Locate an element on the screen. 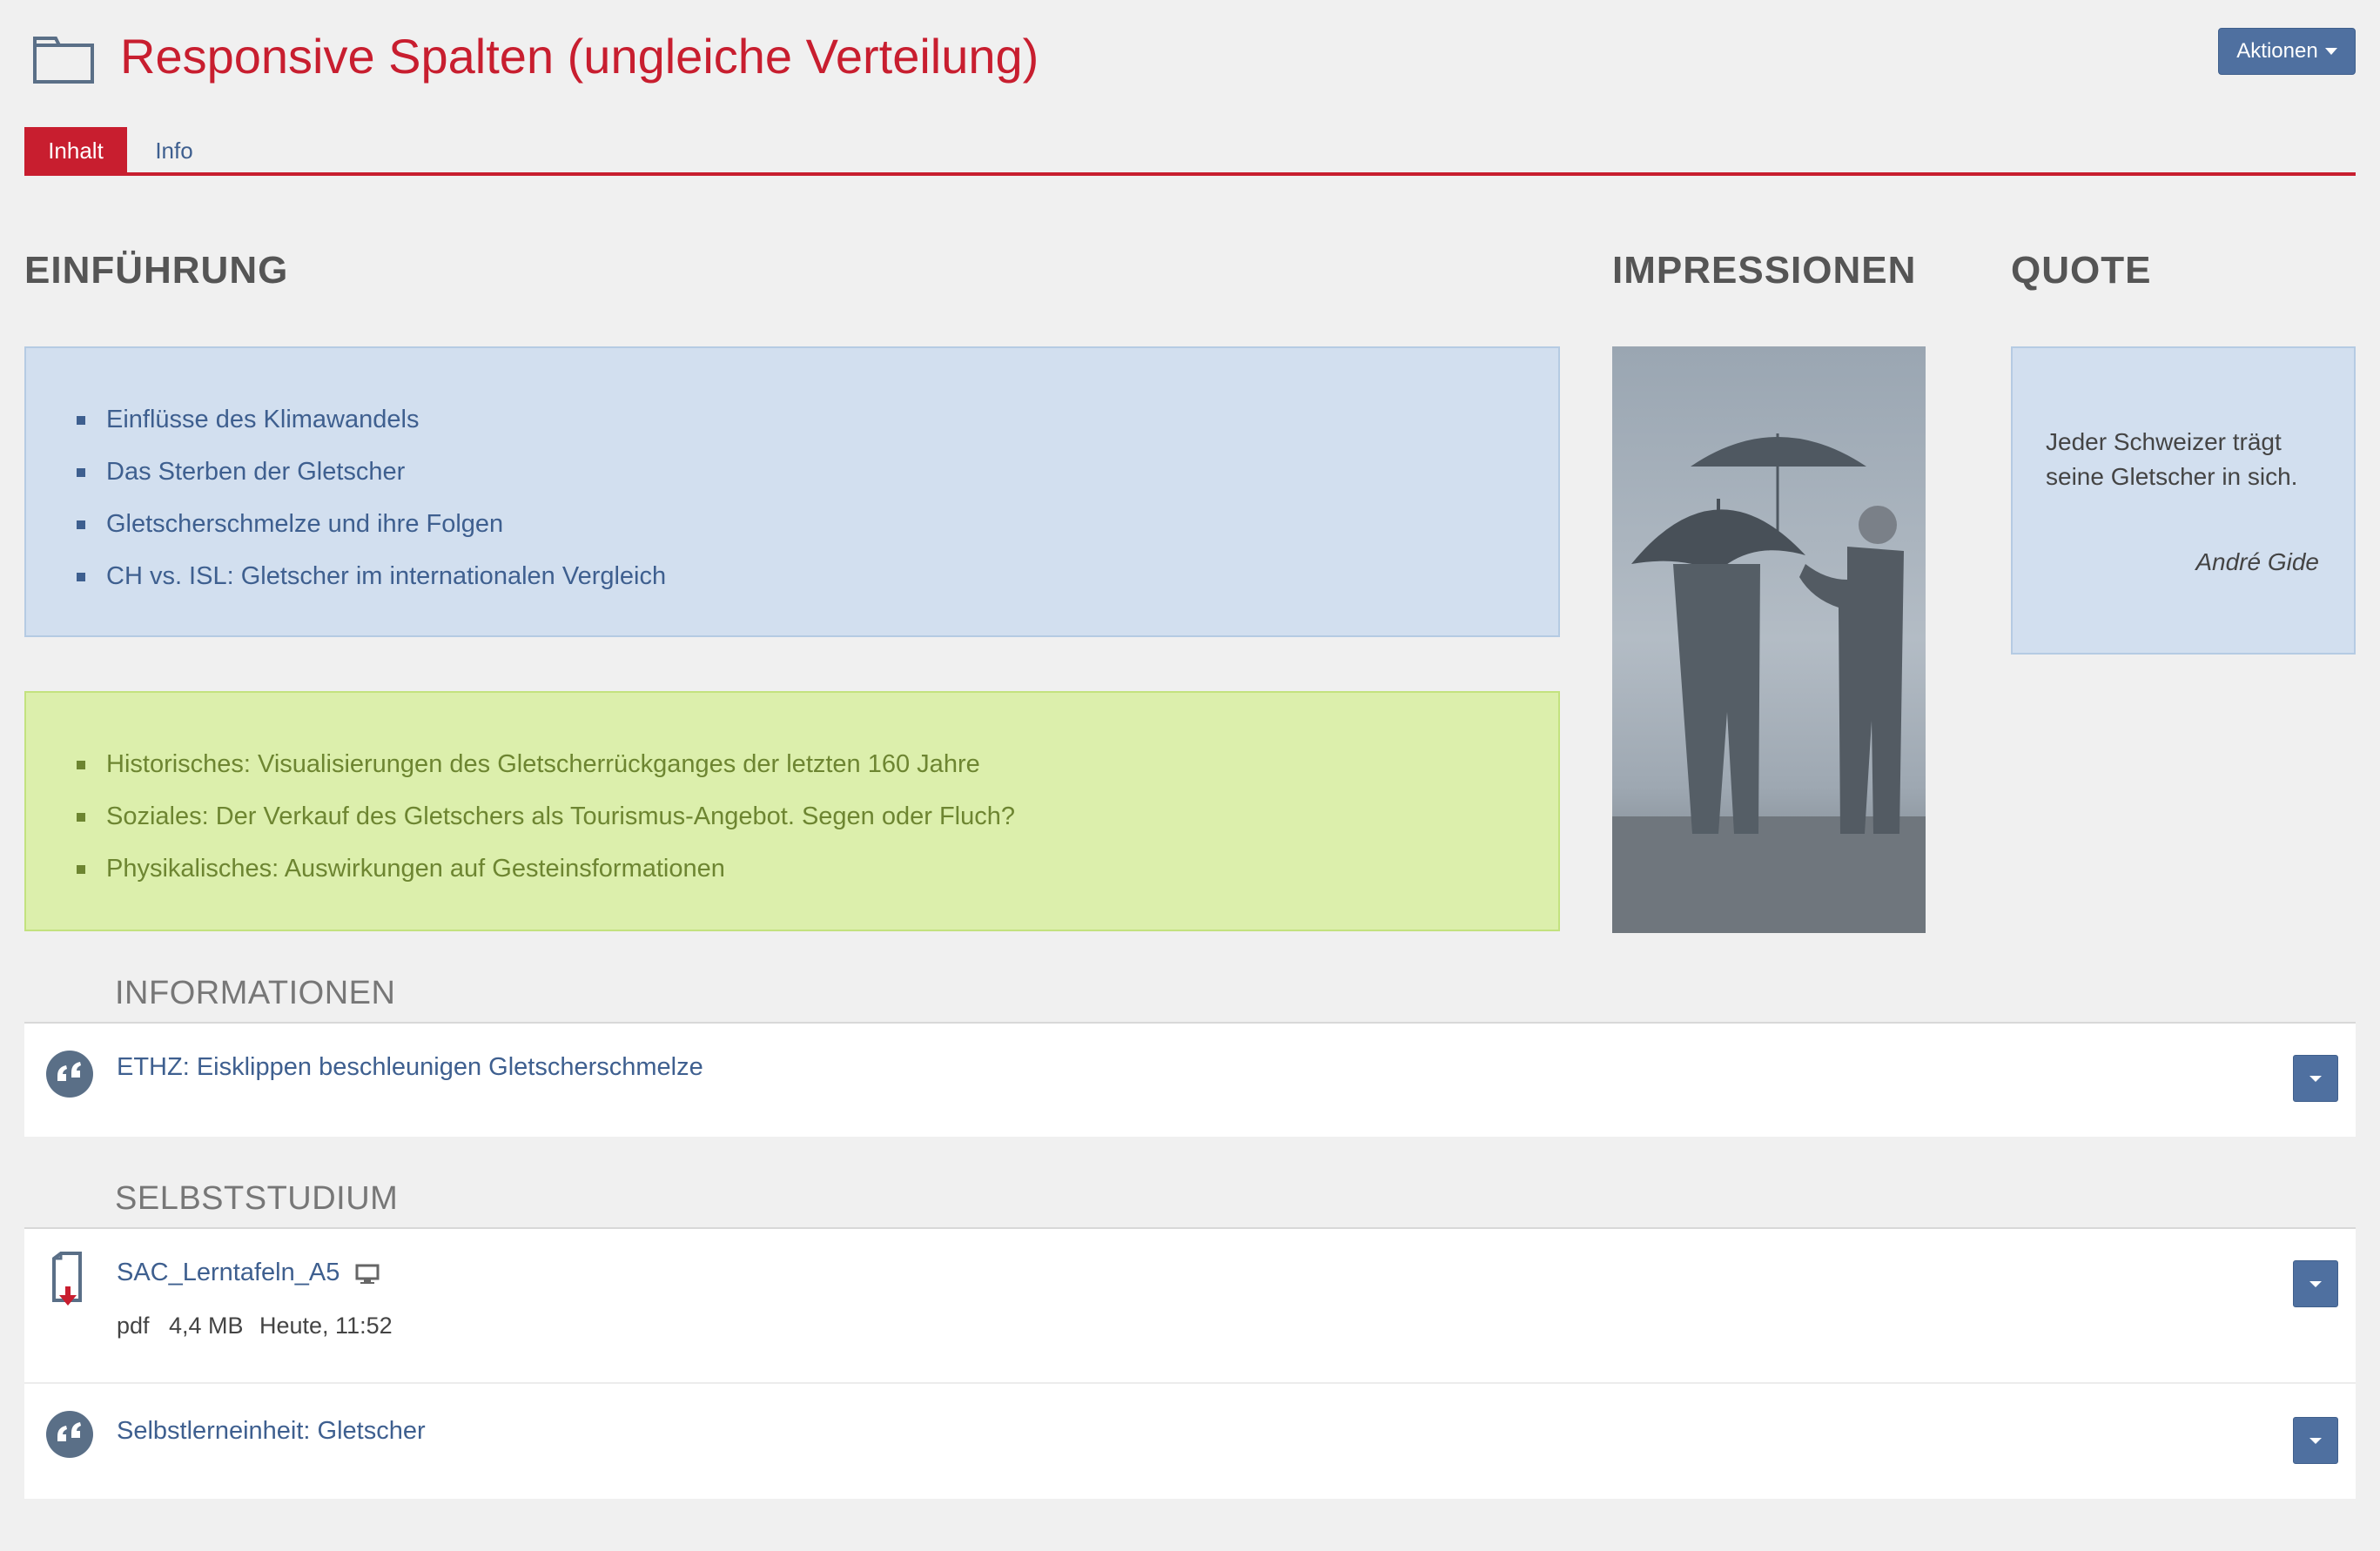 The height and width of the screenshot is (1551, 2380). section-title-selbststudium: SELBSTSTUDIUM is located at coordinates (257, 1199).